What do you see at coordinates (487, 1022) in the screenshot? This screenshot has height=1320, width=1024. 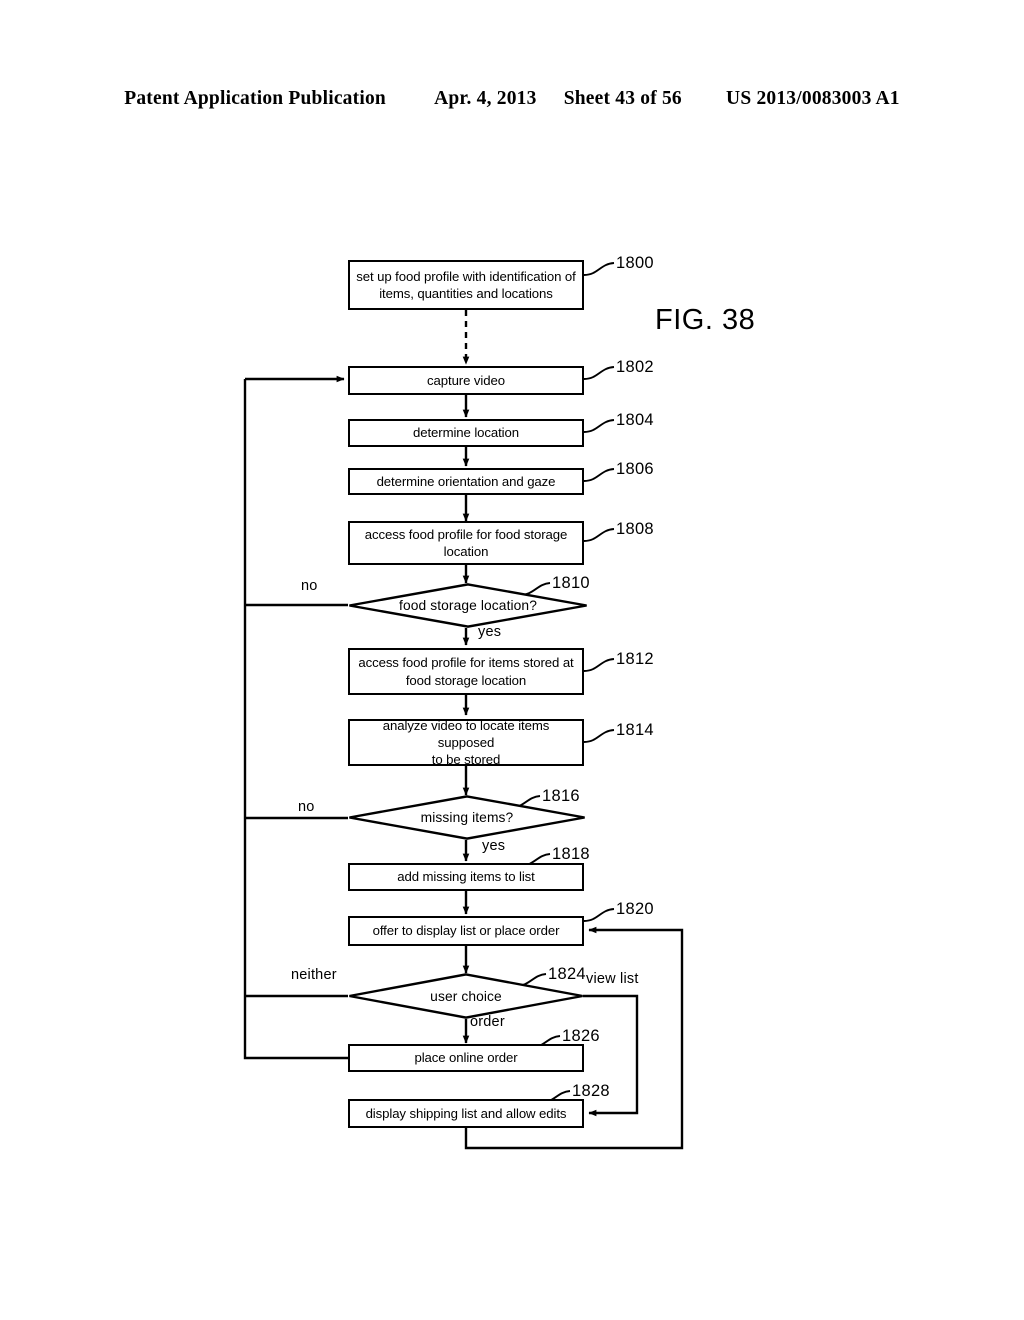 I see `edge-label-order-1824: order` at bounding box center [487, 1022].